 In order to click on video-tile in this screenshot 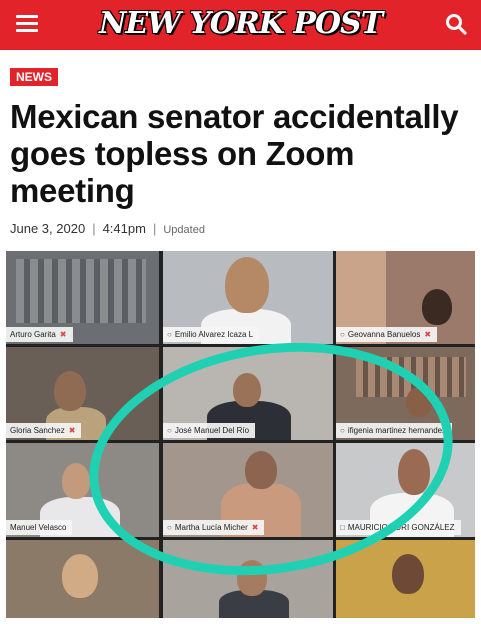, I will do `click(82, 579)`.